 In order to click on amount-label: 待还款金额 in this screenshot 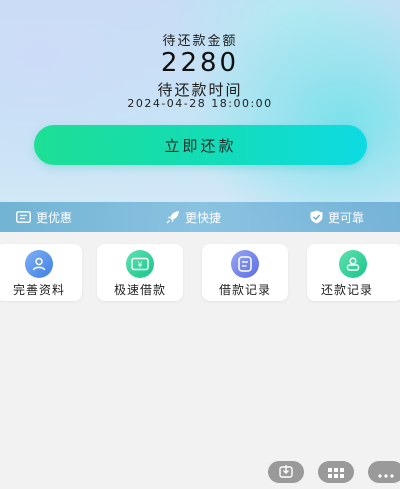, I will do `click(200, 41)`.